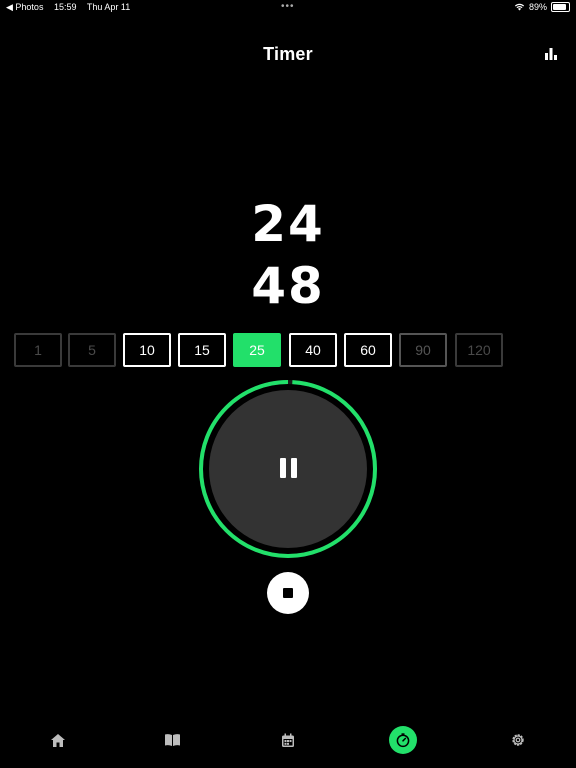 The width and height of the screenshot is (576, 768). I want to click on preset-5: 5, so click(92, 350).